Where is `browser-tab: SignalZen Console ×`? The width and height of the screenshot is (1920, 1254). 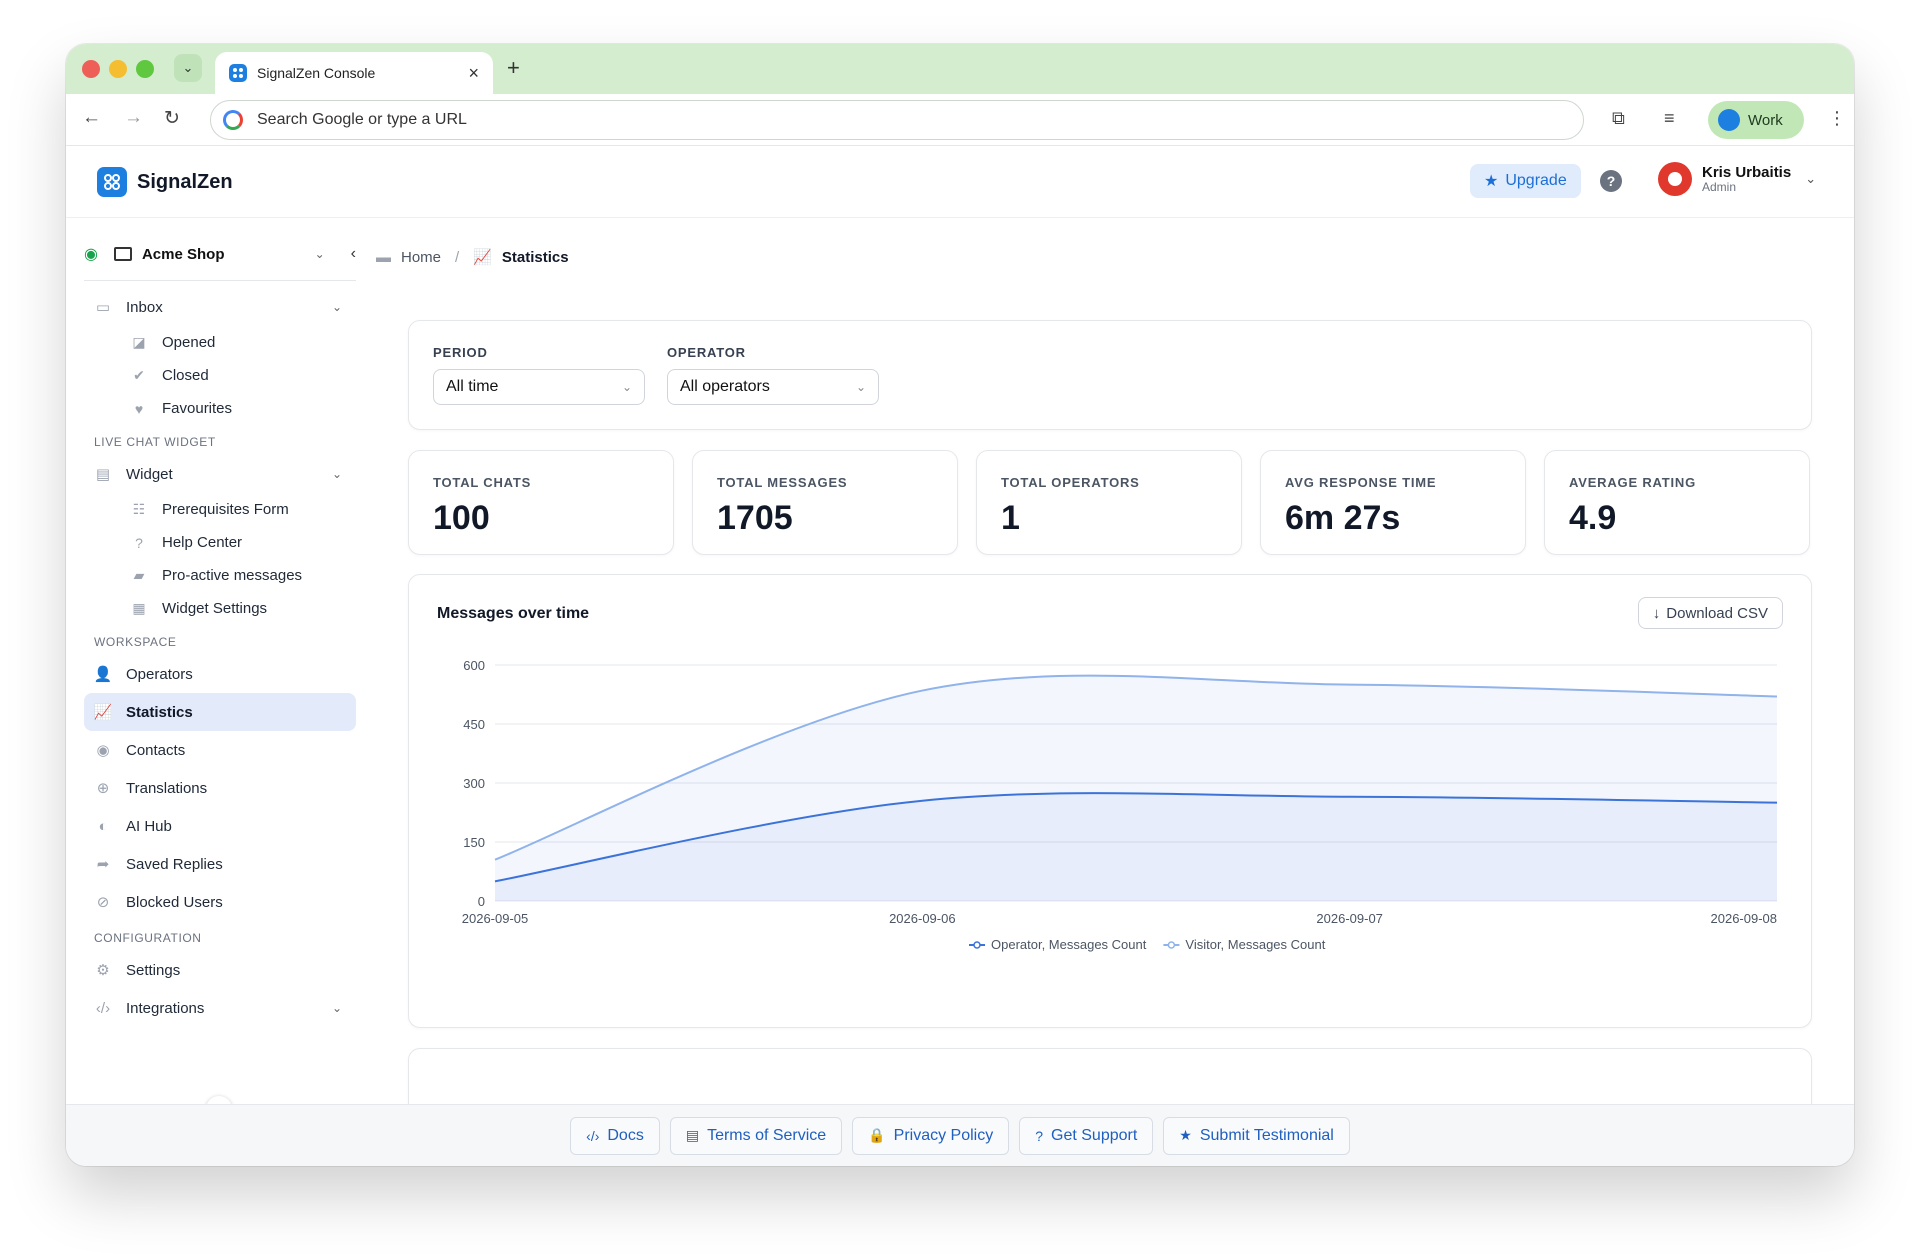 browser-tab: SignalZen Console × is located at coordinates (354, 73).